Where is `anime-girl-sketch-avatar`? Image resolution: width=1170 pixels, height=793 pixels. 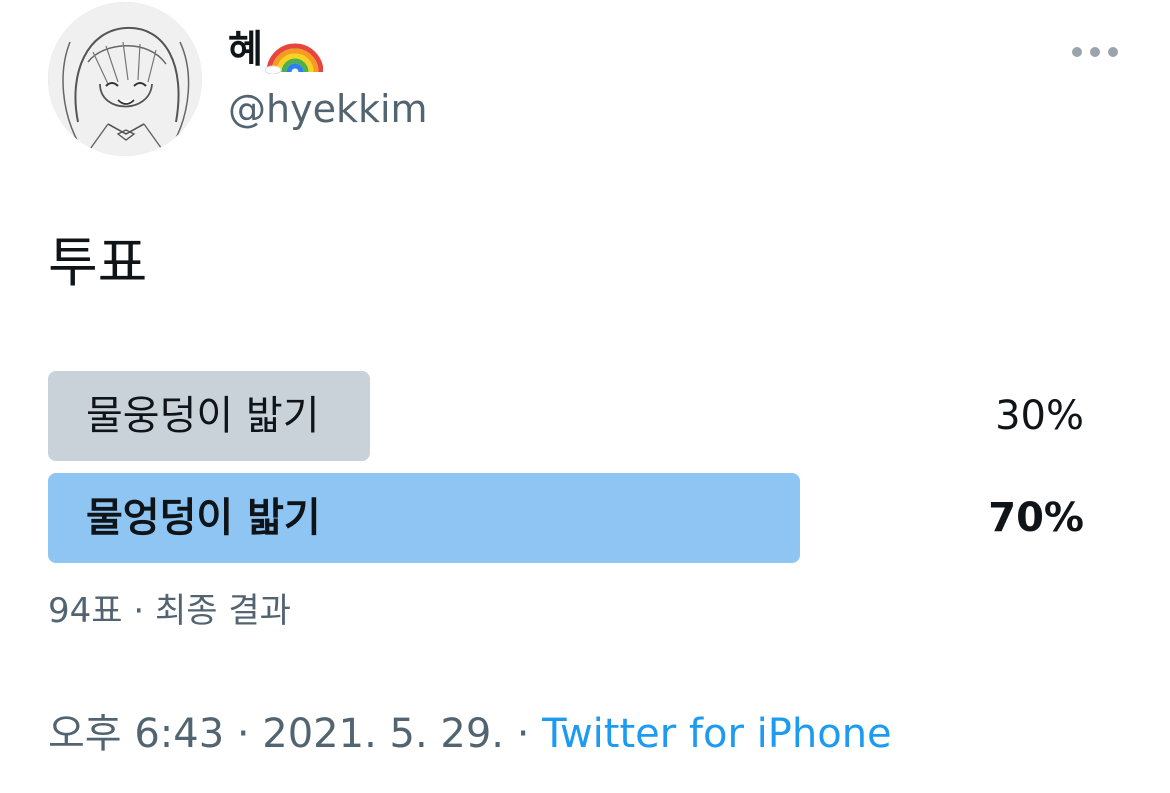 anime-girl-sketch-avatar is located at coordinates (125, 79).